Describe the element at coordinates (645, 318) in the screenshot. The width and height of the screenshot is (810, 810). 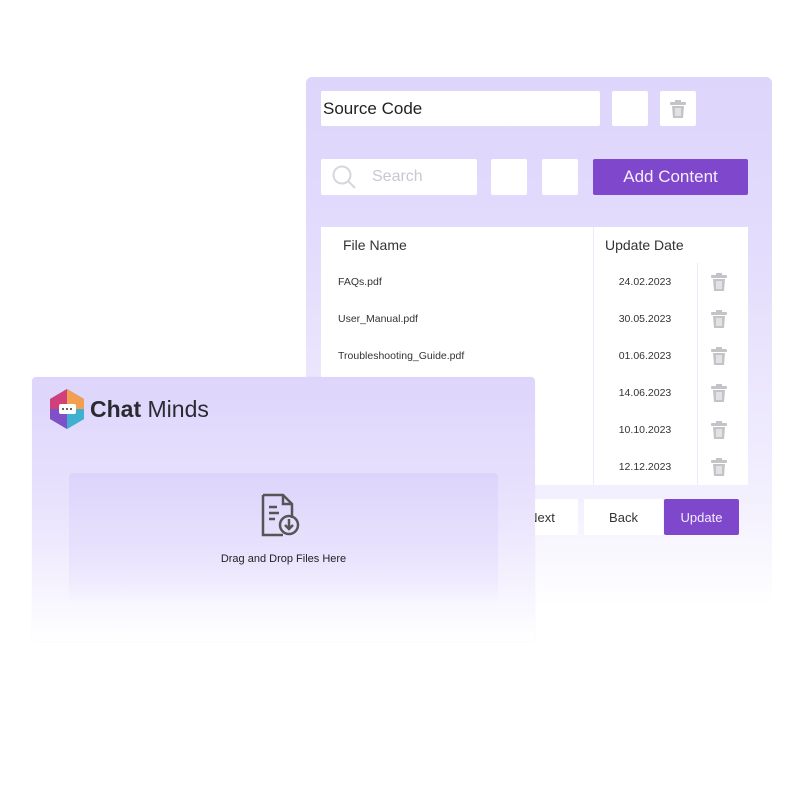
I see `update-date-cell: 30.05.2023` at that location.